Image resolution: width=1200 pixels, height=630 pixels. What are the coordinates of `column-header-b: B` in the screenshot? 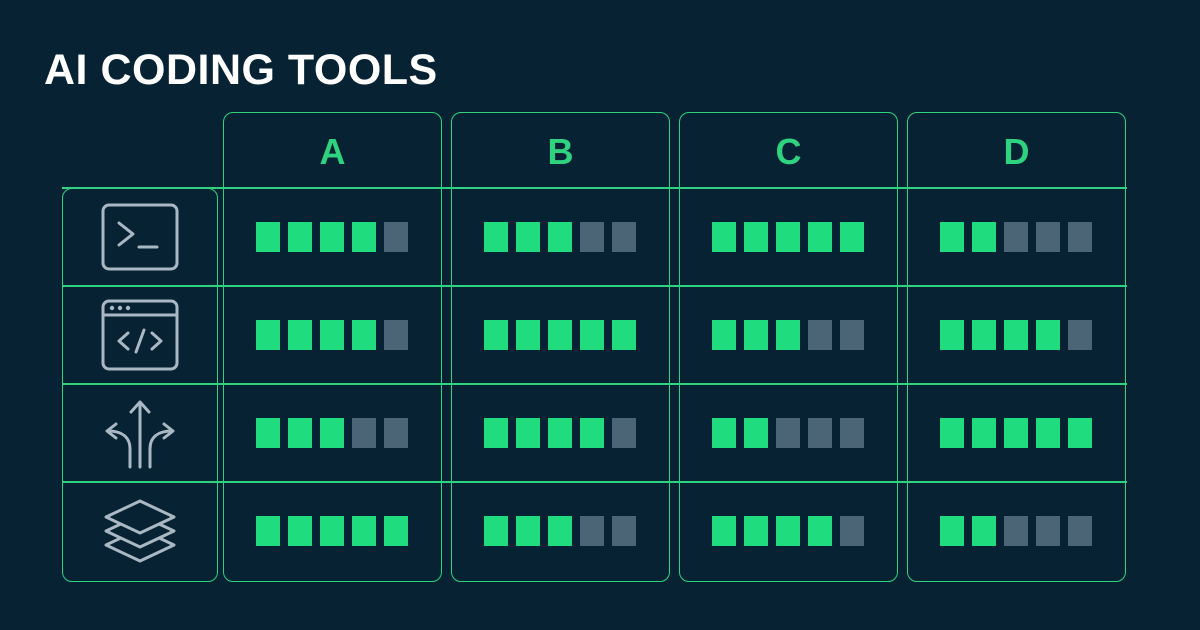 It's located at (560, 151).